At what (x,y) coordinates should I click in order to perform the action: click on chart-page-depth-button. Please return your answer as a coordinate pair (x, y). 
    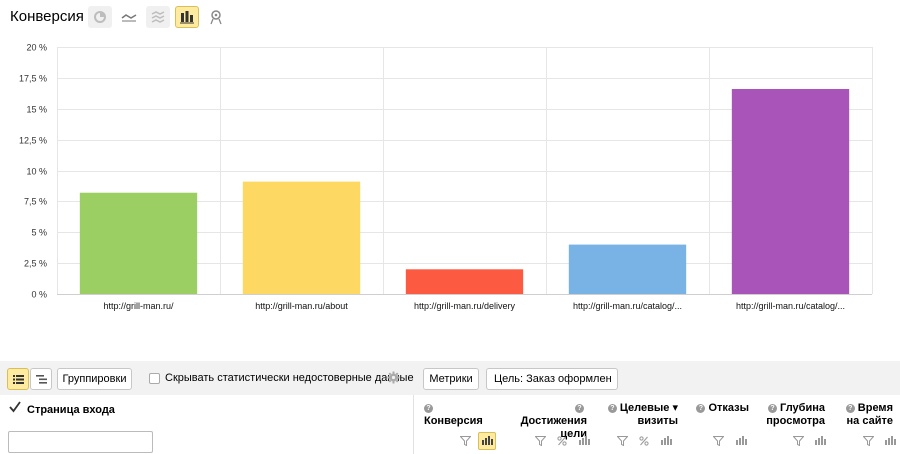
    Looking at the image, I should click on (820, 441).